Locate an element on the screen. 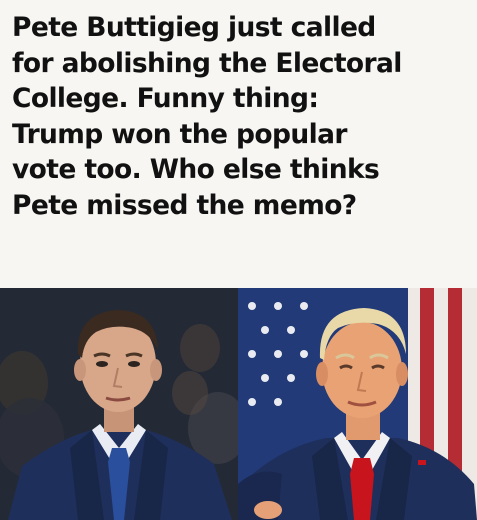 The image size is (477, 520). caption-line: for abolishing the Electoral is located at coordinates (207, 63).